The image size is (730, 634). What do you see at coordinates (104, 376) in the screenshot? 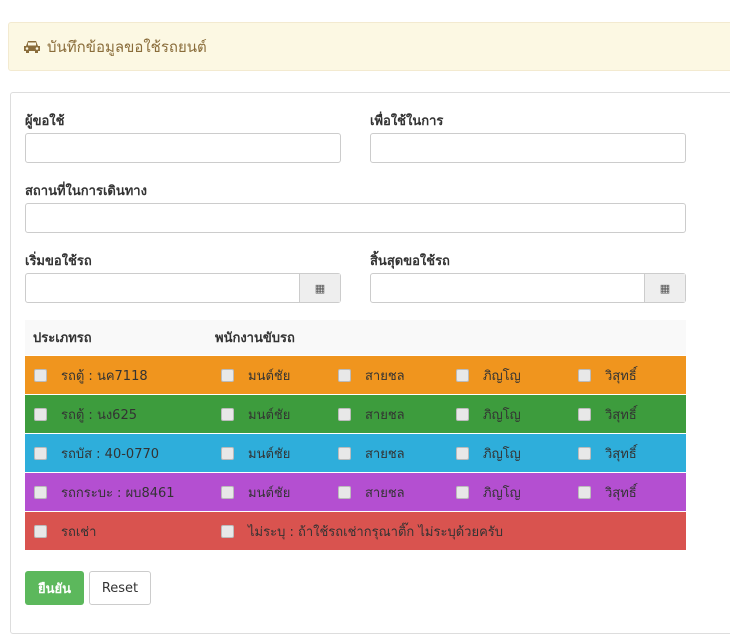
I see `vehicle-label: รถตู้ : นค7118` at bounding box center [104, 376].